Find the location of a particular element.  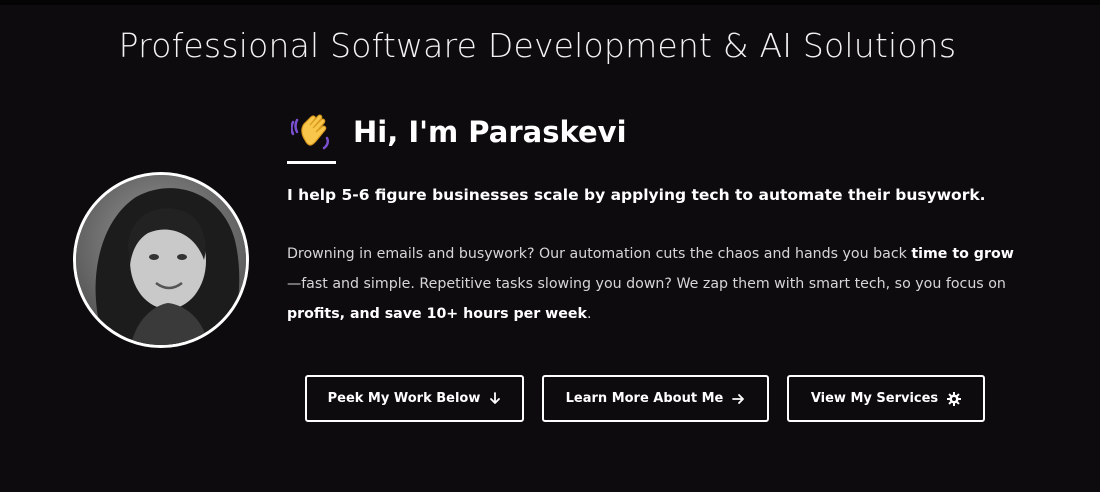

greeting-text: Hi, I'm Paraskevi is located at coordinates (490, 132).